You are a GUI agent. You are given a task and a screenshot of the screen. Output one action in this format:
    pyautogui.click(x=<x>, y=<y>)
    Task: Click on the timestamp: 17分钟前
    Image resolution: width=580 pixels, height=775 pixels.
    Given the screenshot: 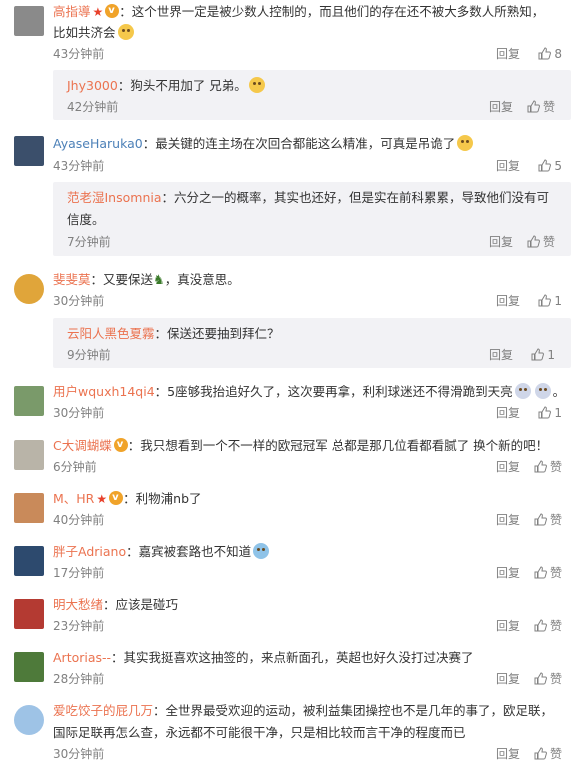 What is the action you would take?
    pyautogui.click(x=79, y=573)
    